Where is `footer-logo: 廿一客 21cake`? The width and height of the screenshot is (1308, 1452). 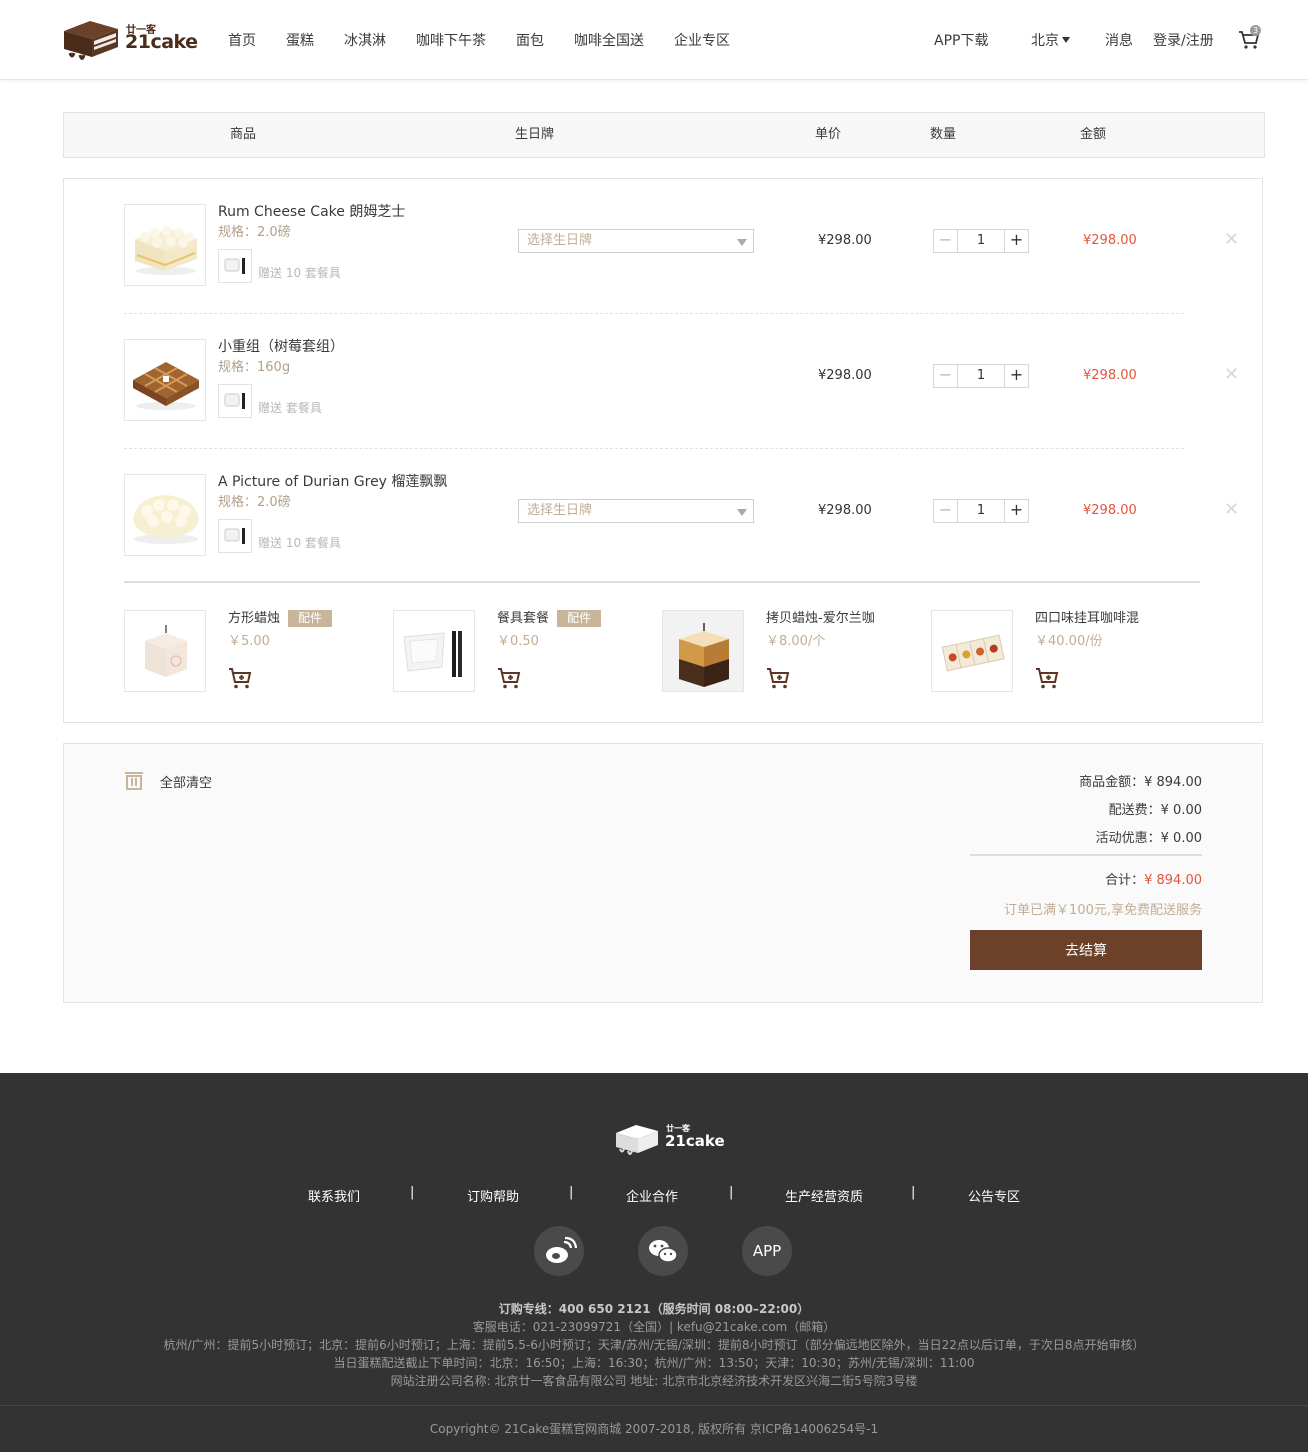
footer-logo: 廿一客 21cake is located at coordinates (669, 1140).